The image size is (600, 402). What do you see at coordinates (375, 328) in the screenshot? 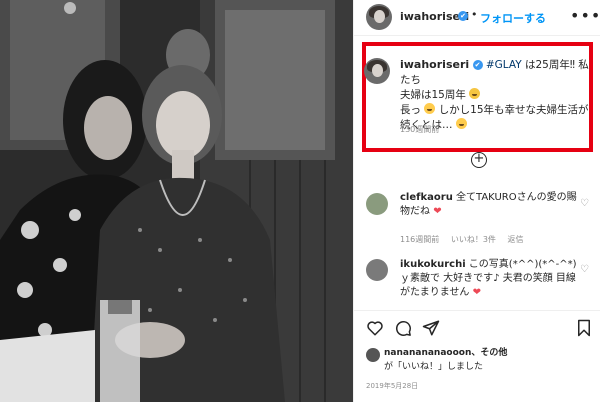
I see `heart-outline-icon` at bounding box center [375, 328].